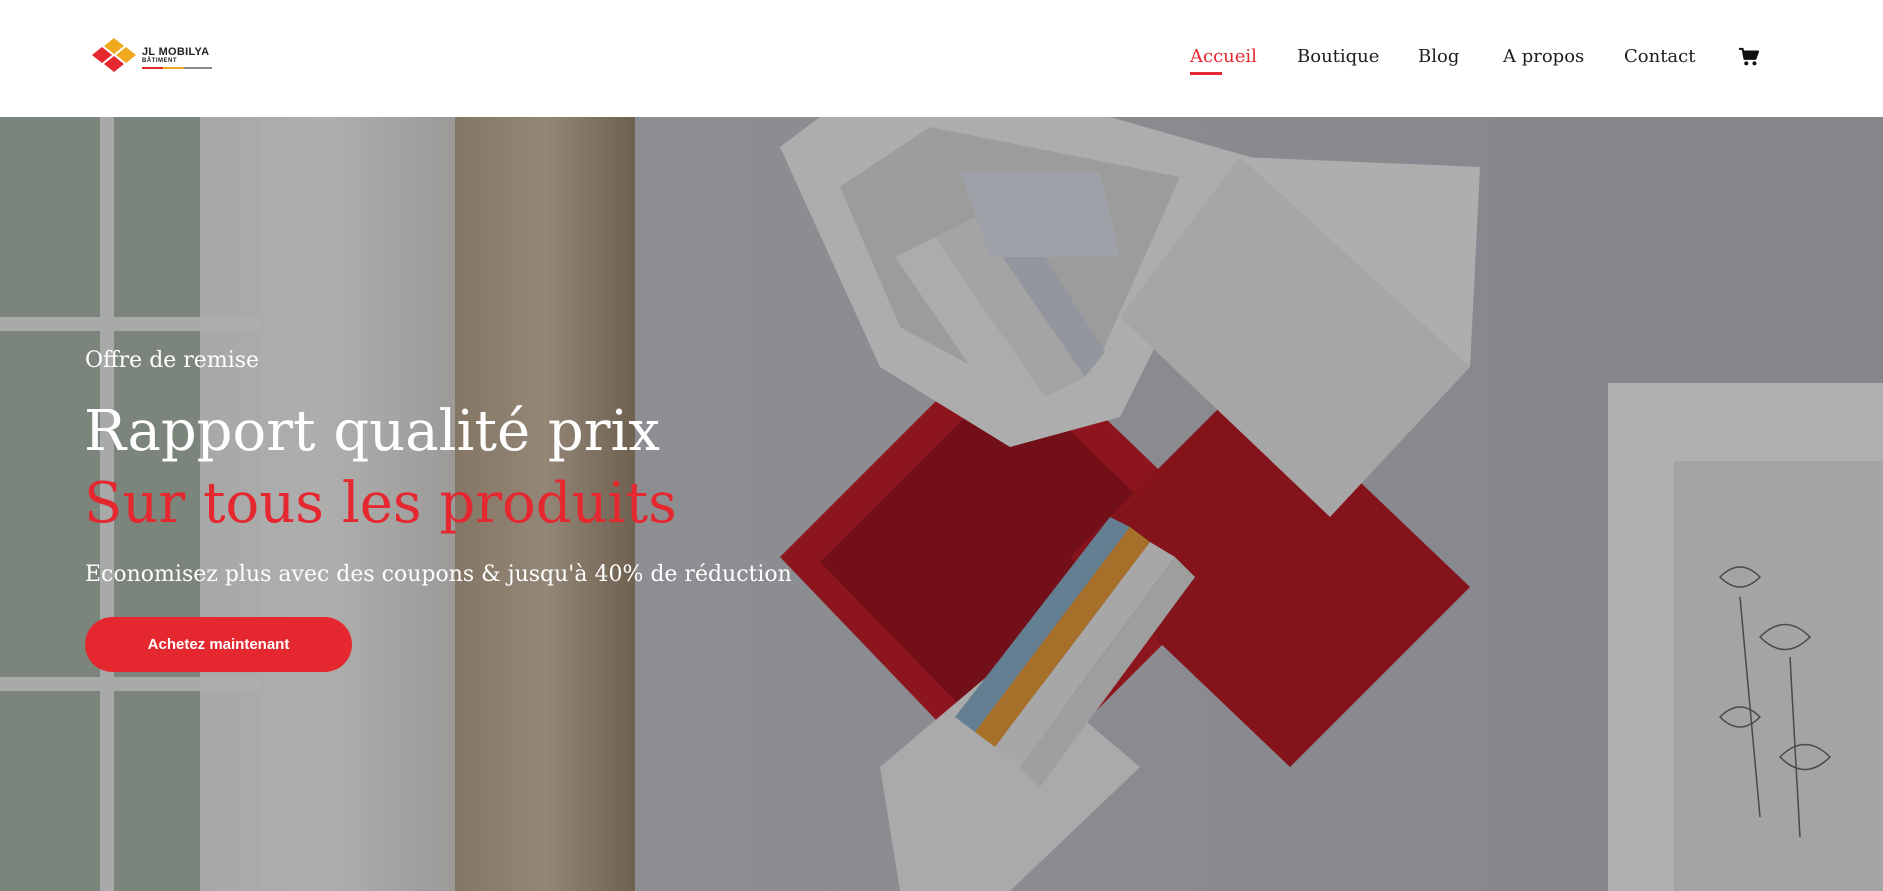 The width and height of the screenshot is (1883, 891). I want to click on hero-title-line2: Sur tous les produits, so click(380, 503).